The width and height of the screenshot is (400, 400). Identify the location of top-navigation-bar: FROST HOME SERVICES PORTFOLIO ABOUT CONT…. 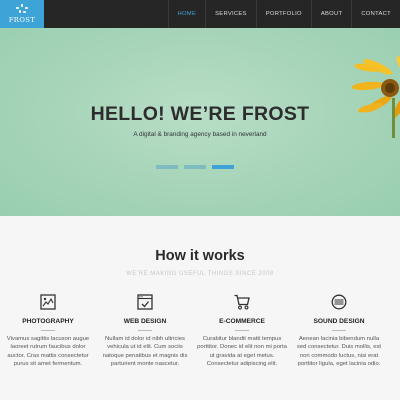
(200, 14).